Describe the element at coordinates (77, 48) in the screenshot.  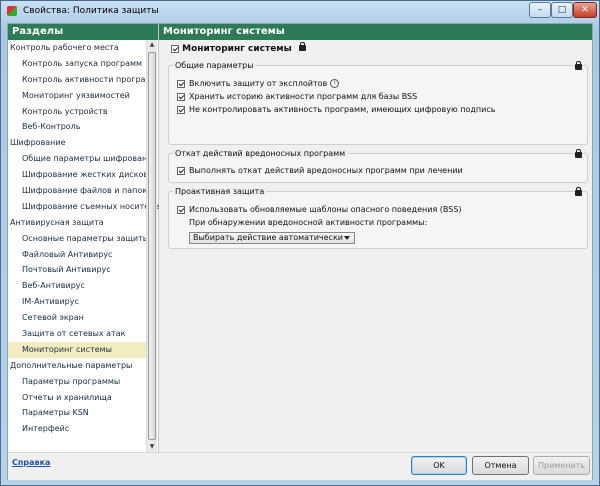
I see `sidebar-category: Контроль рабочего места` at that location.